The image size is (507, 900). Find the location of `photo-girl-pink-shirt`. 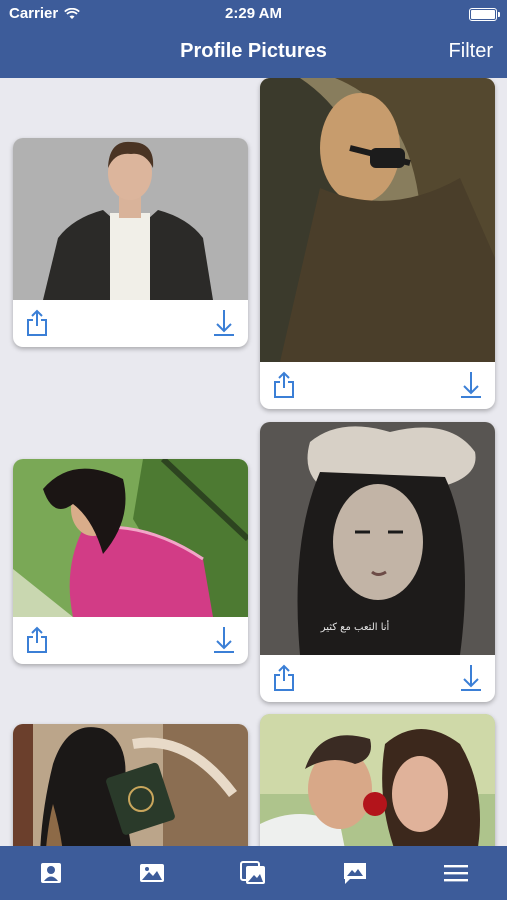

photo-girl-pink-shirt is located at coordinates (130, 538).